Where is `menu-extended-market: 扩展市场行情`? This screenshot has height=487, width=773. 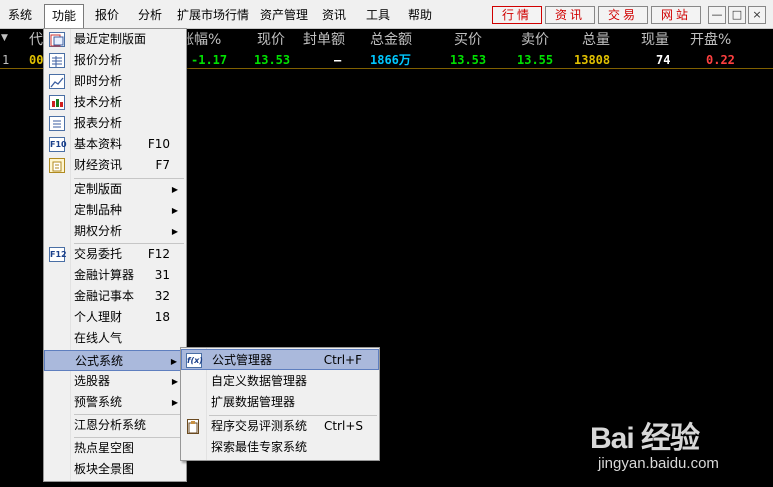
menu-extended-market: 扩展市场行情 is located at coordinates (213, 15).